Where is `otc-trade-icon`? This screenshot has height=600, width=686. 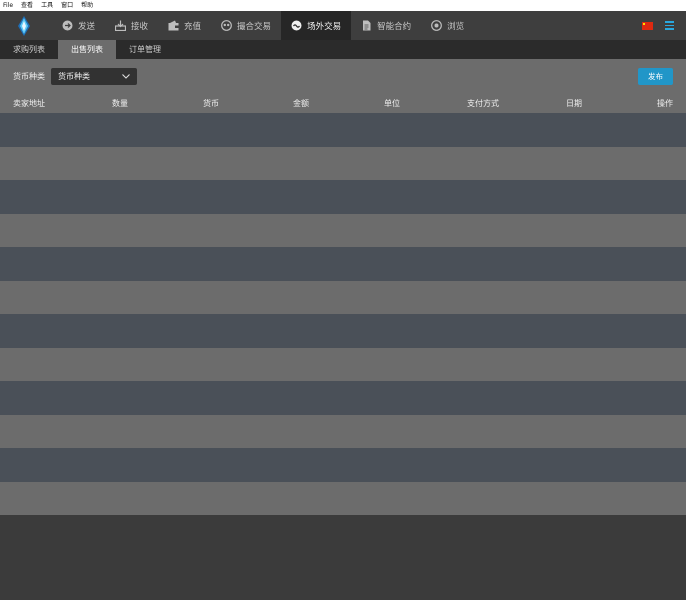
otc-trade-icon is located at coordinates (296, 25).